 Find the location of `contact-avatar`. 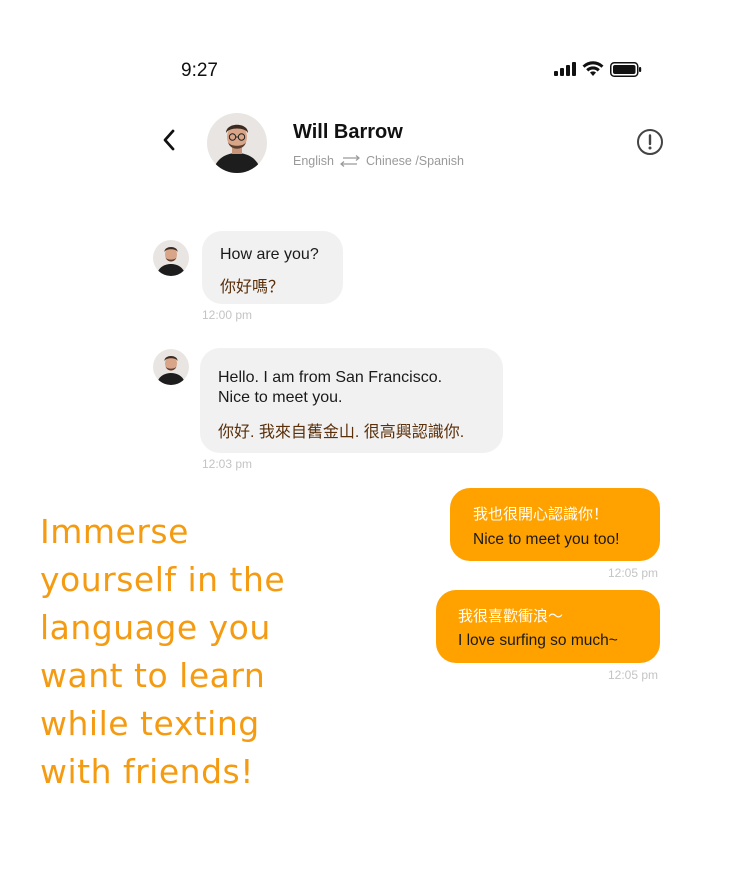

contact-avatar is located at coordinates (237, 143).